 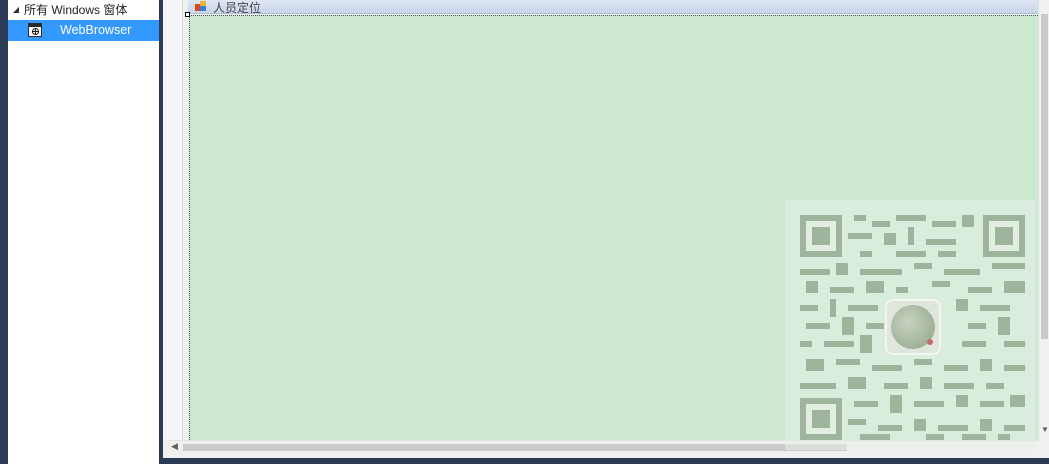 I want to click on toolbox-item-webbrowser: WebBrowser, so click(x=83, y=30).